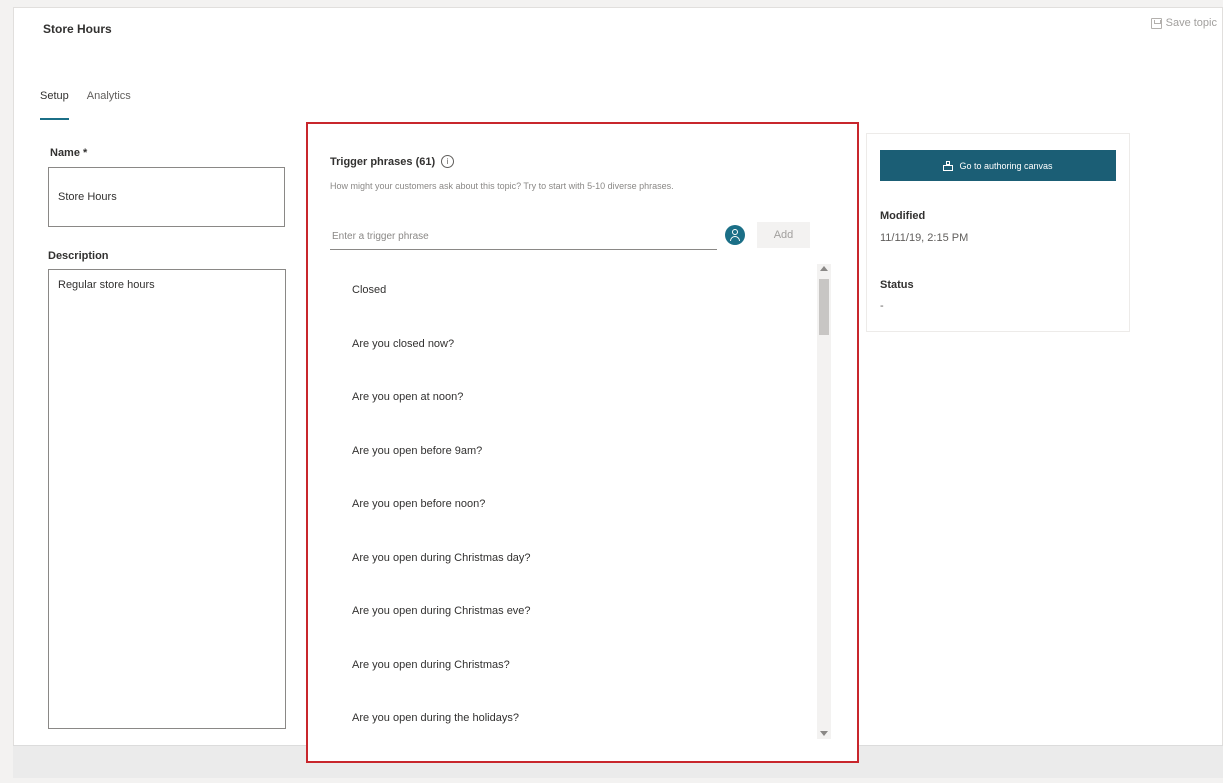 This screenshot has height=783, width=1223. Describe the element at coordinates (575, 398) in the screenshot. I see `trigger-phrase-item: Are you open at noon?` at that location.